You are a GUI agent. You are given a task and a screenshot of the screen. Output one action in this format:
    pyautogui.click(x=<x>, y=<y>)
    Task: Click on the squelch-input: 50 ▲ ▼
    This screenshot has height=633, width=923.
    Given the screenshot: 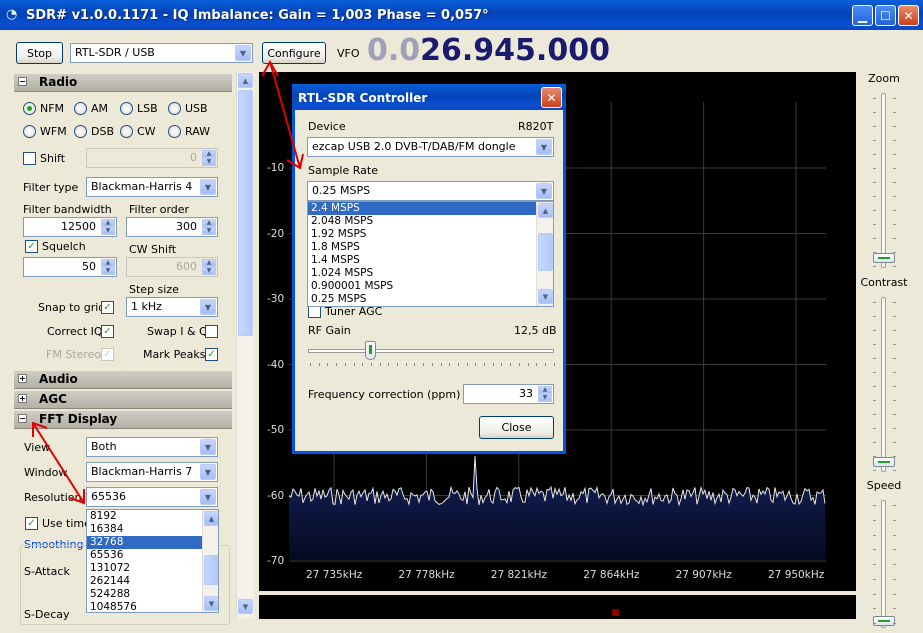 What is the action you would take?
    pyautogui.click(x=70, y=267)
    